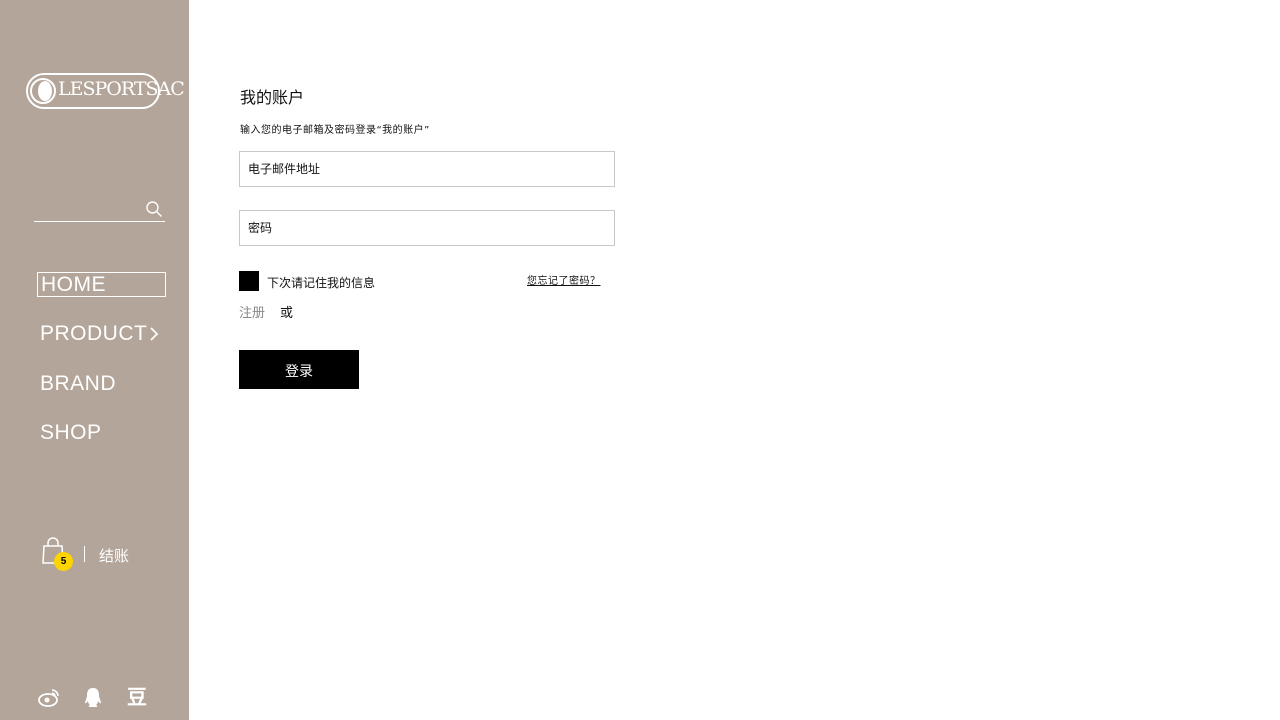 The height and width of the screenshot is (720, 1280). Describe the element at coordinates (287, 313) in the screenshot. I see `or-label: 或` at that location.